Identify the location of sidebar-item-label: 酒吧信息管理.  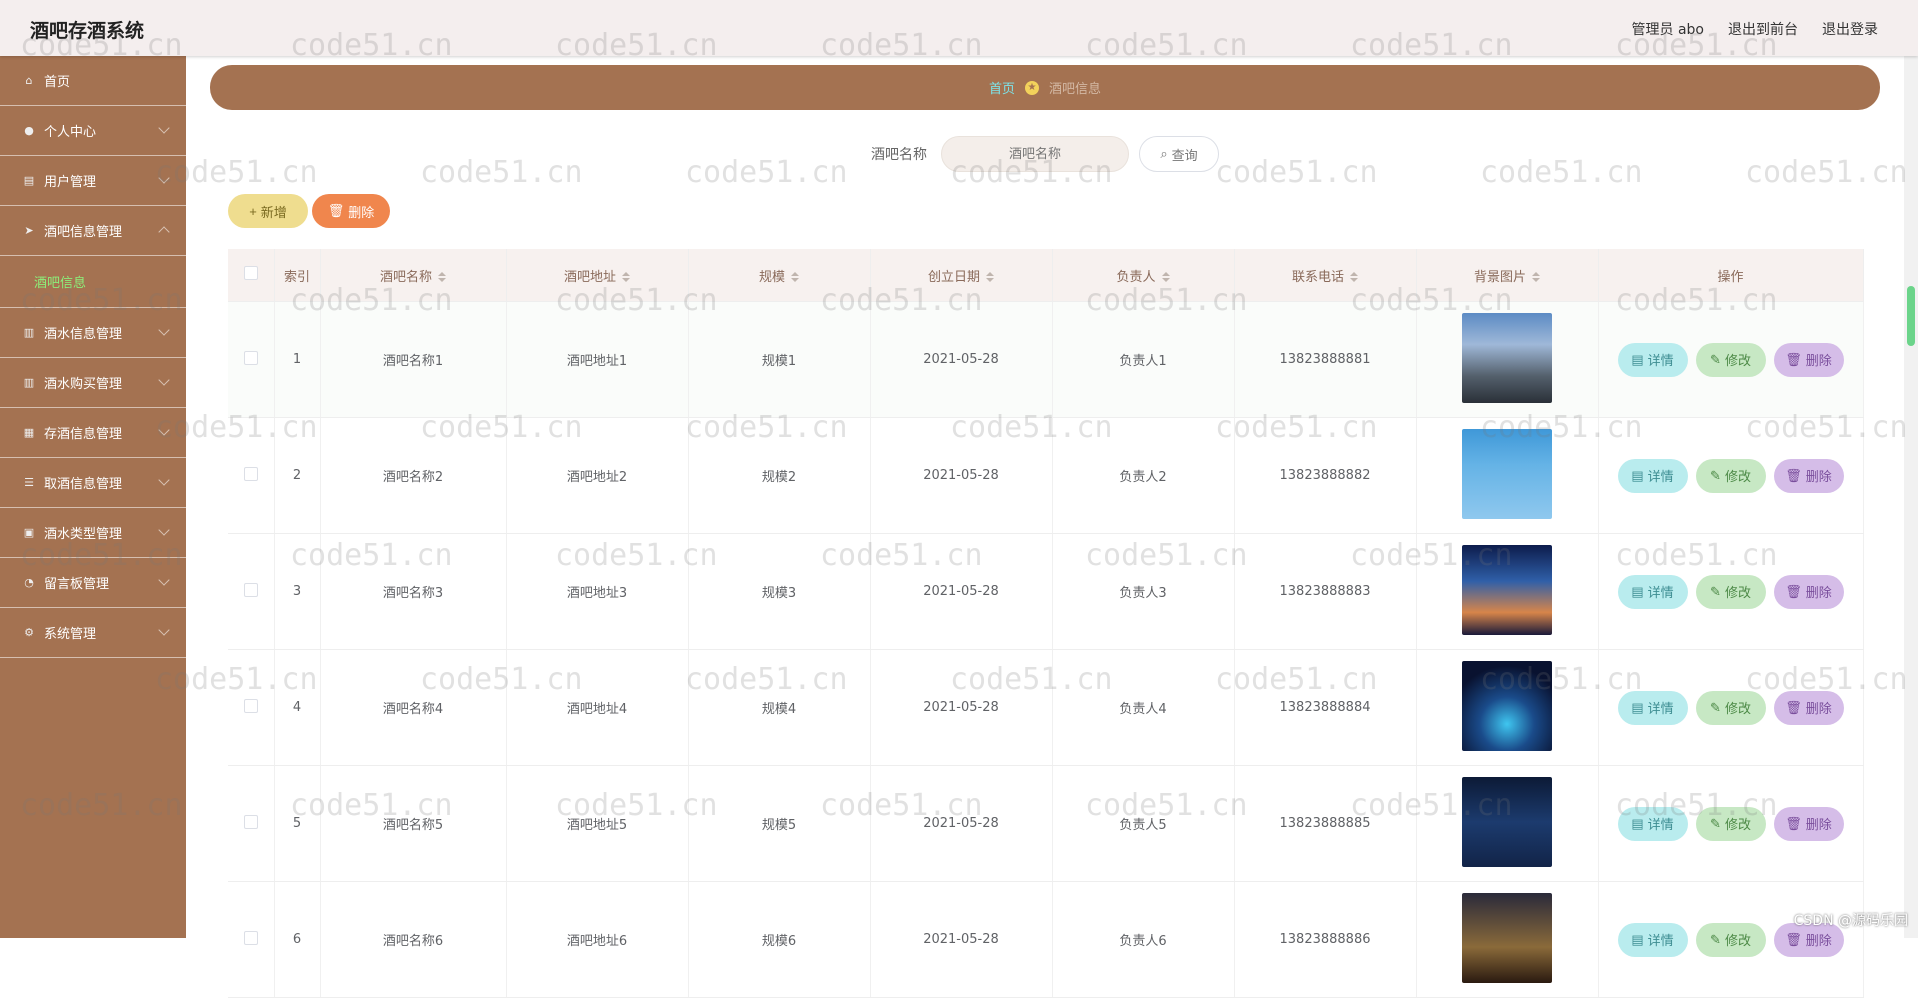
(83, 232).